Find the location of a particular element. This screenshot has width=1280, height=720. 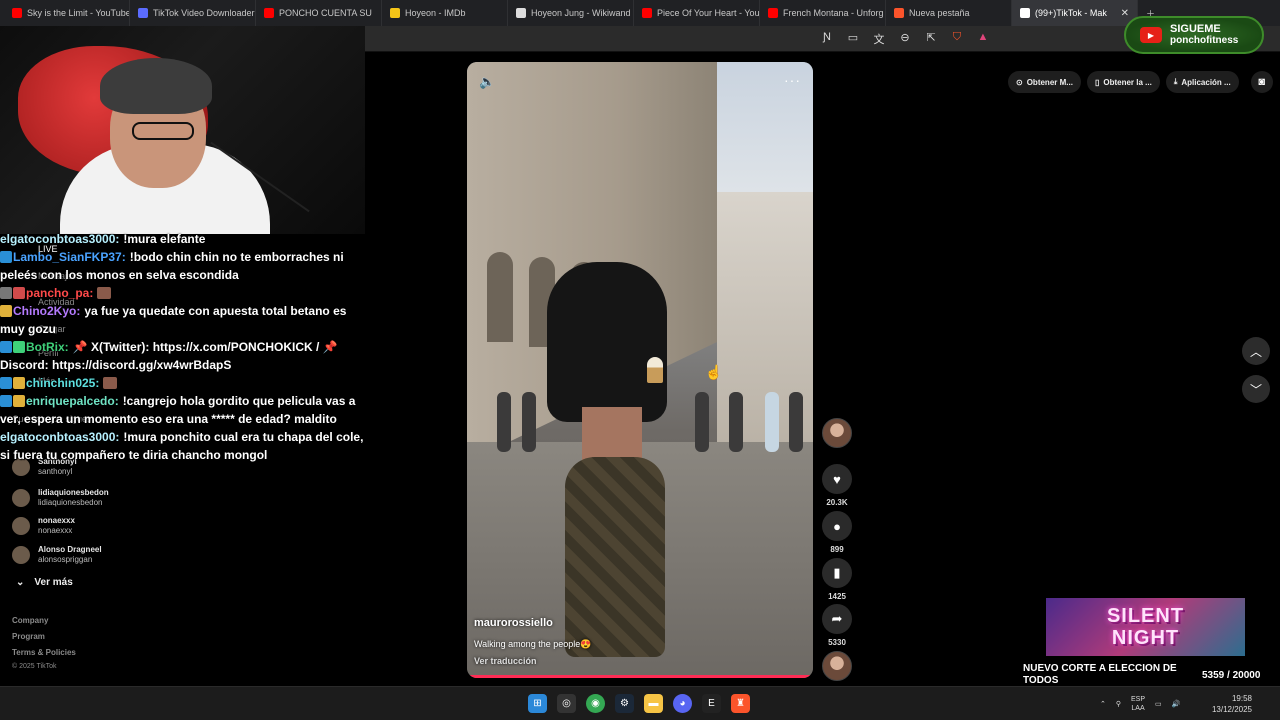

chevron-down-icon: ⌄ is located at coordinates (20, 582).